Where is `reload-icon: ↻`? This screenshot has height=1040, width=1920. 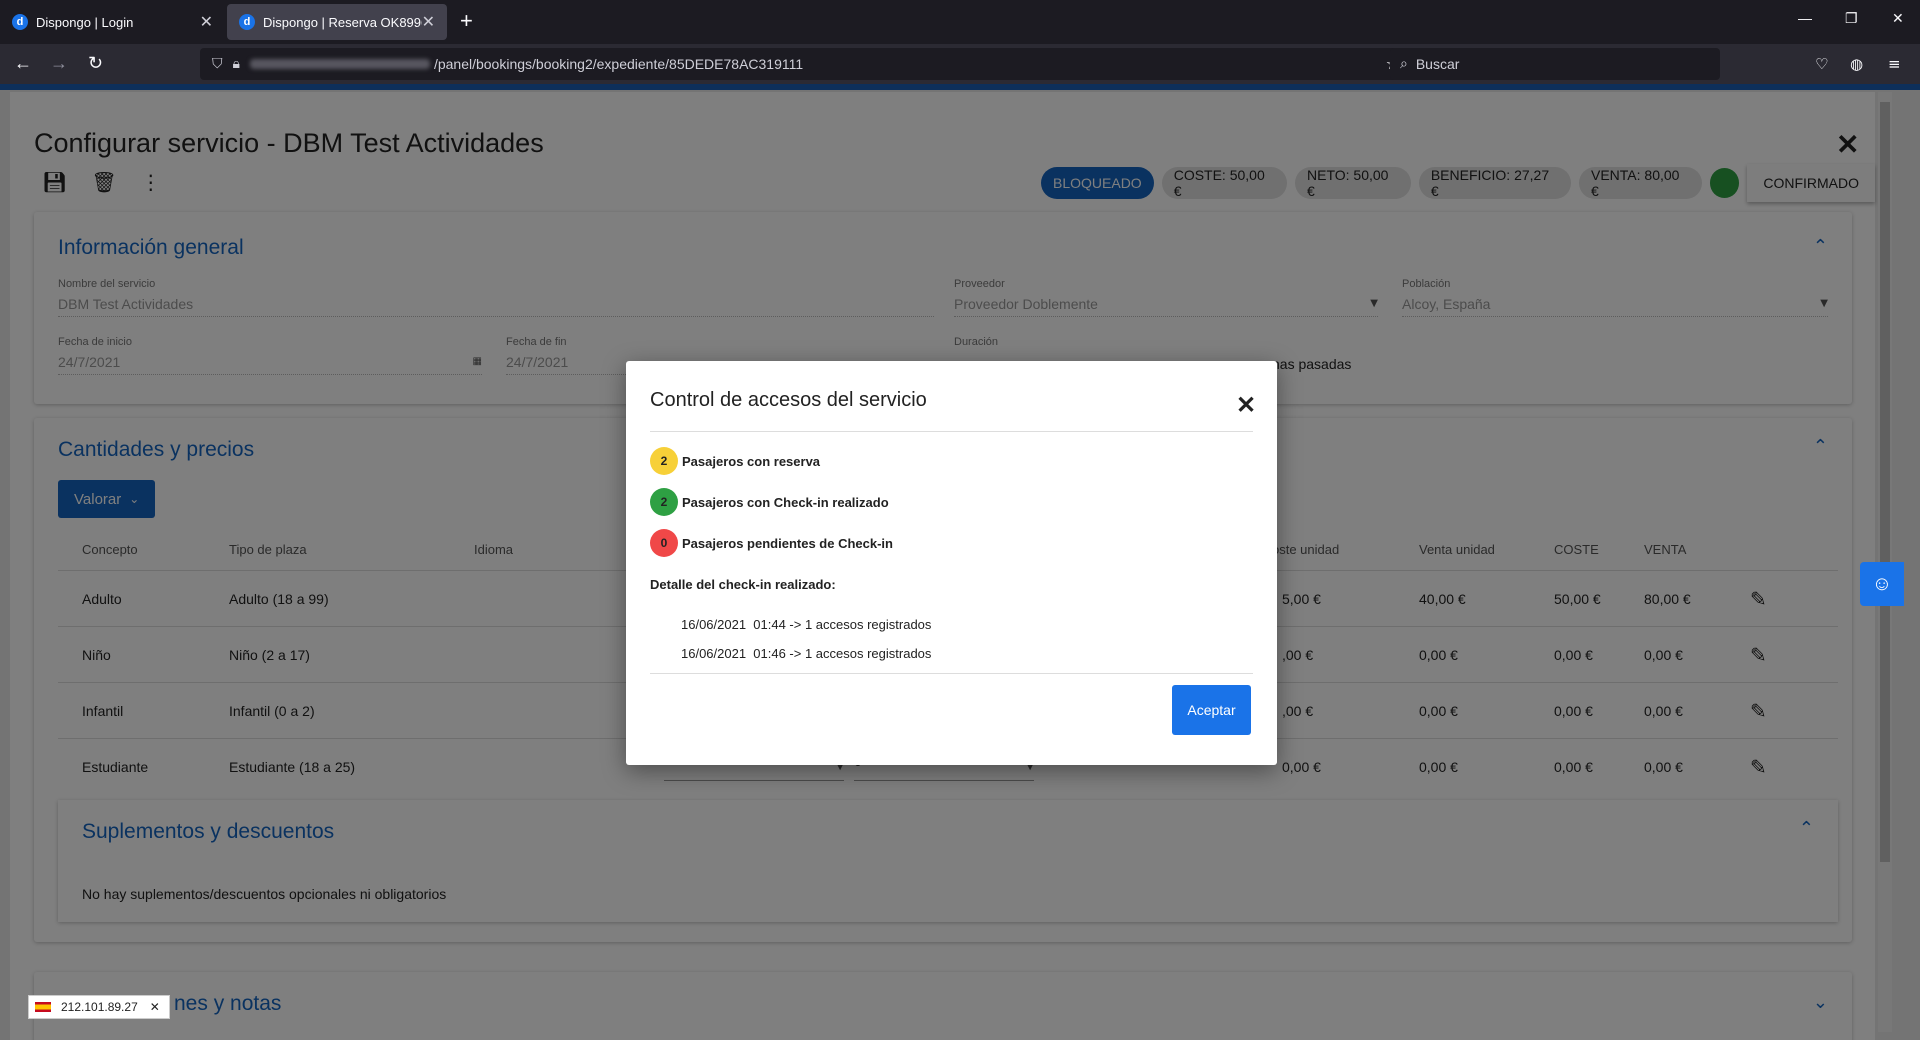 reload-icon: ↻ is located at coordinates (95, 63).